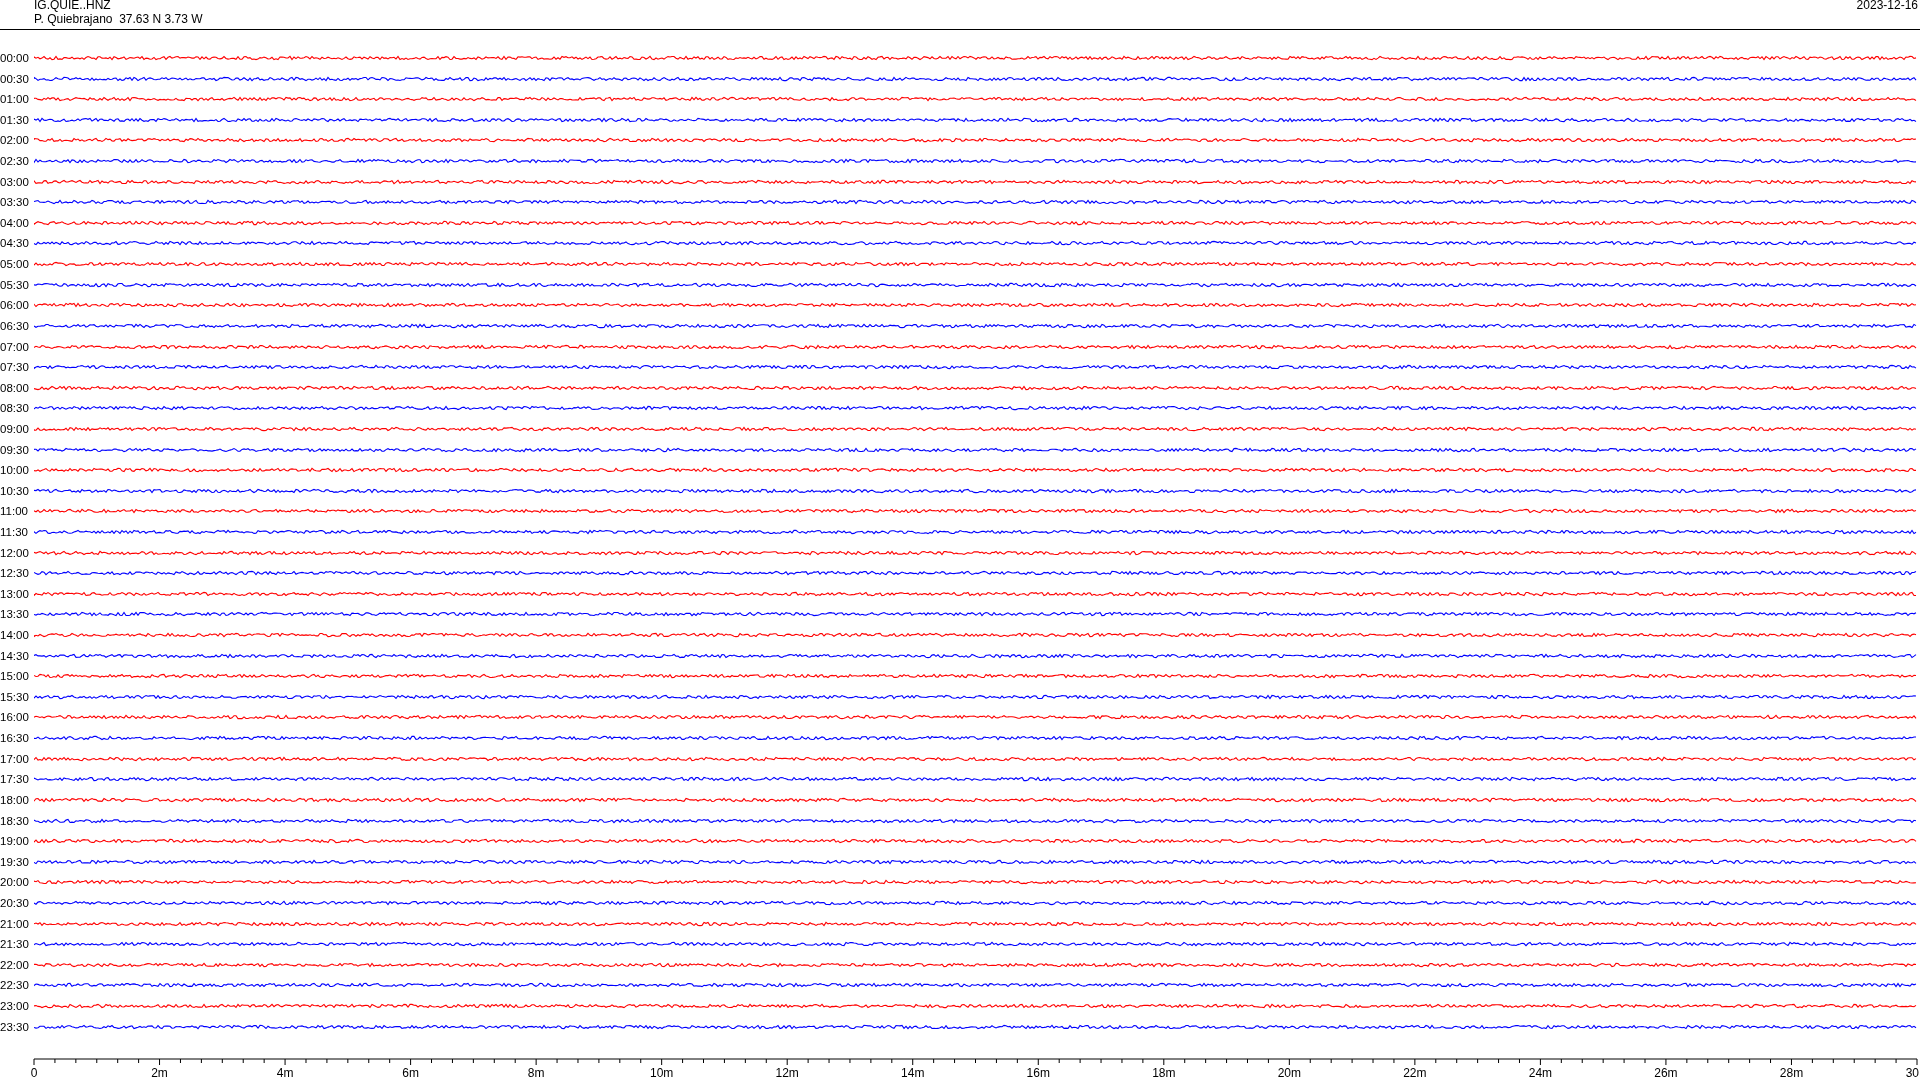 The width and height of the screenshot is (1920, 1080). What do you see at coordinates (1038, 1072) in the screenshot?
I see `axis-label: 16m` at bounding box center [1038, 1072].